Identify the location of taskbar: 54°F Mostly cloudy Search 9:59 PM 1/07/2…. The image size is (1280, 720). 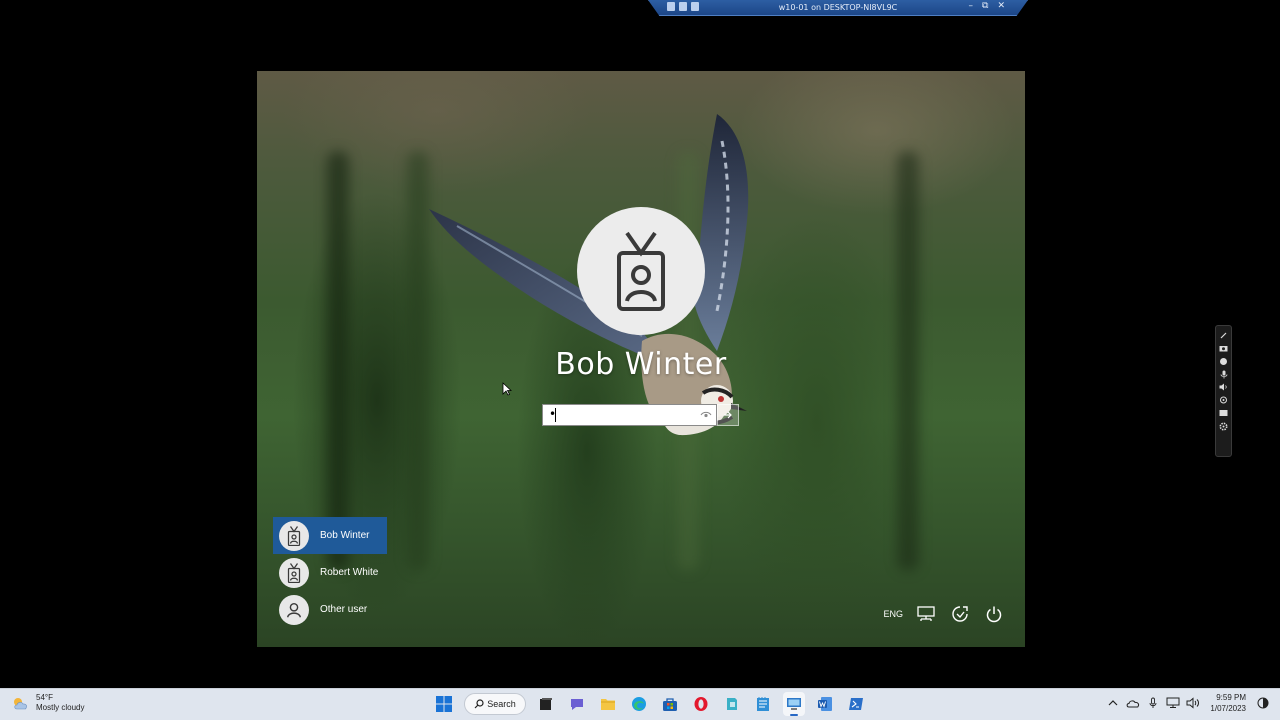
(640, 704).